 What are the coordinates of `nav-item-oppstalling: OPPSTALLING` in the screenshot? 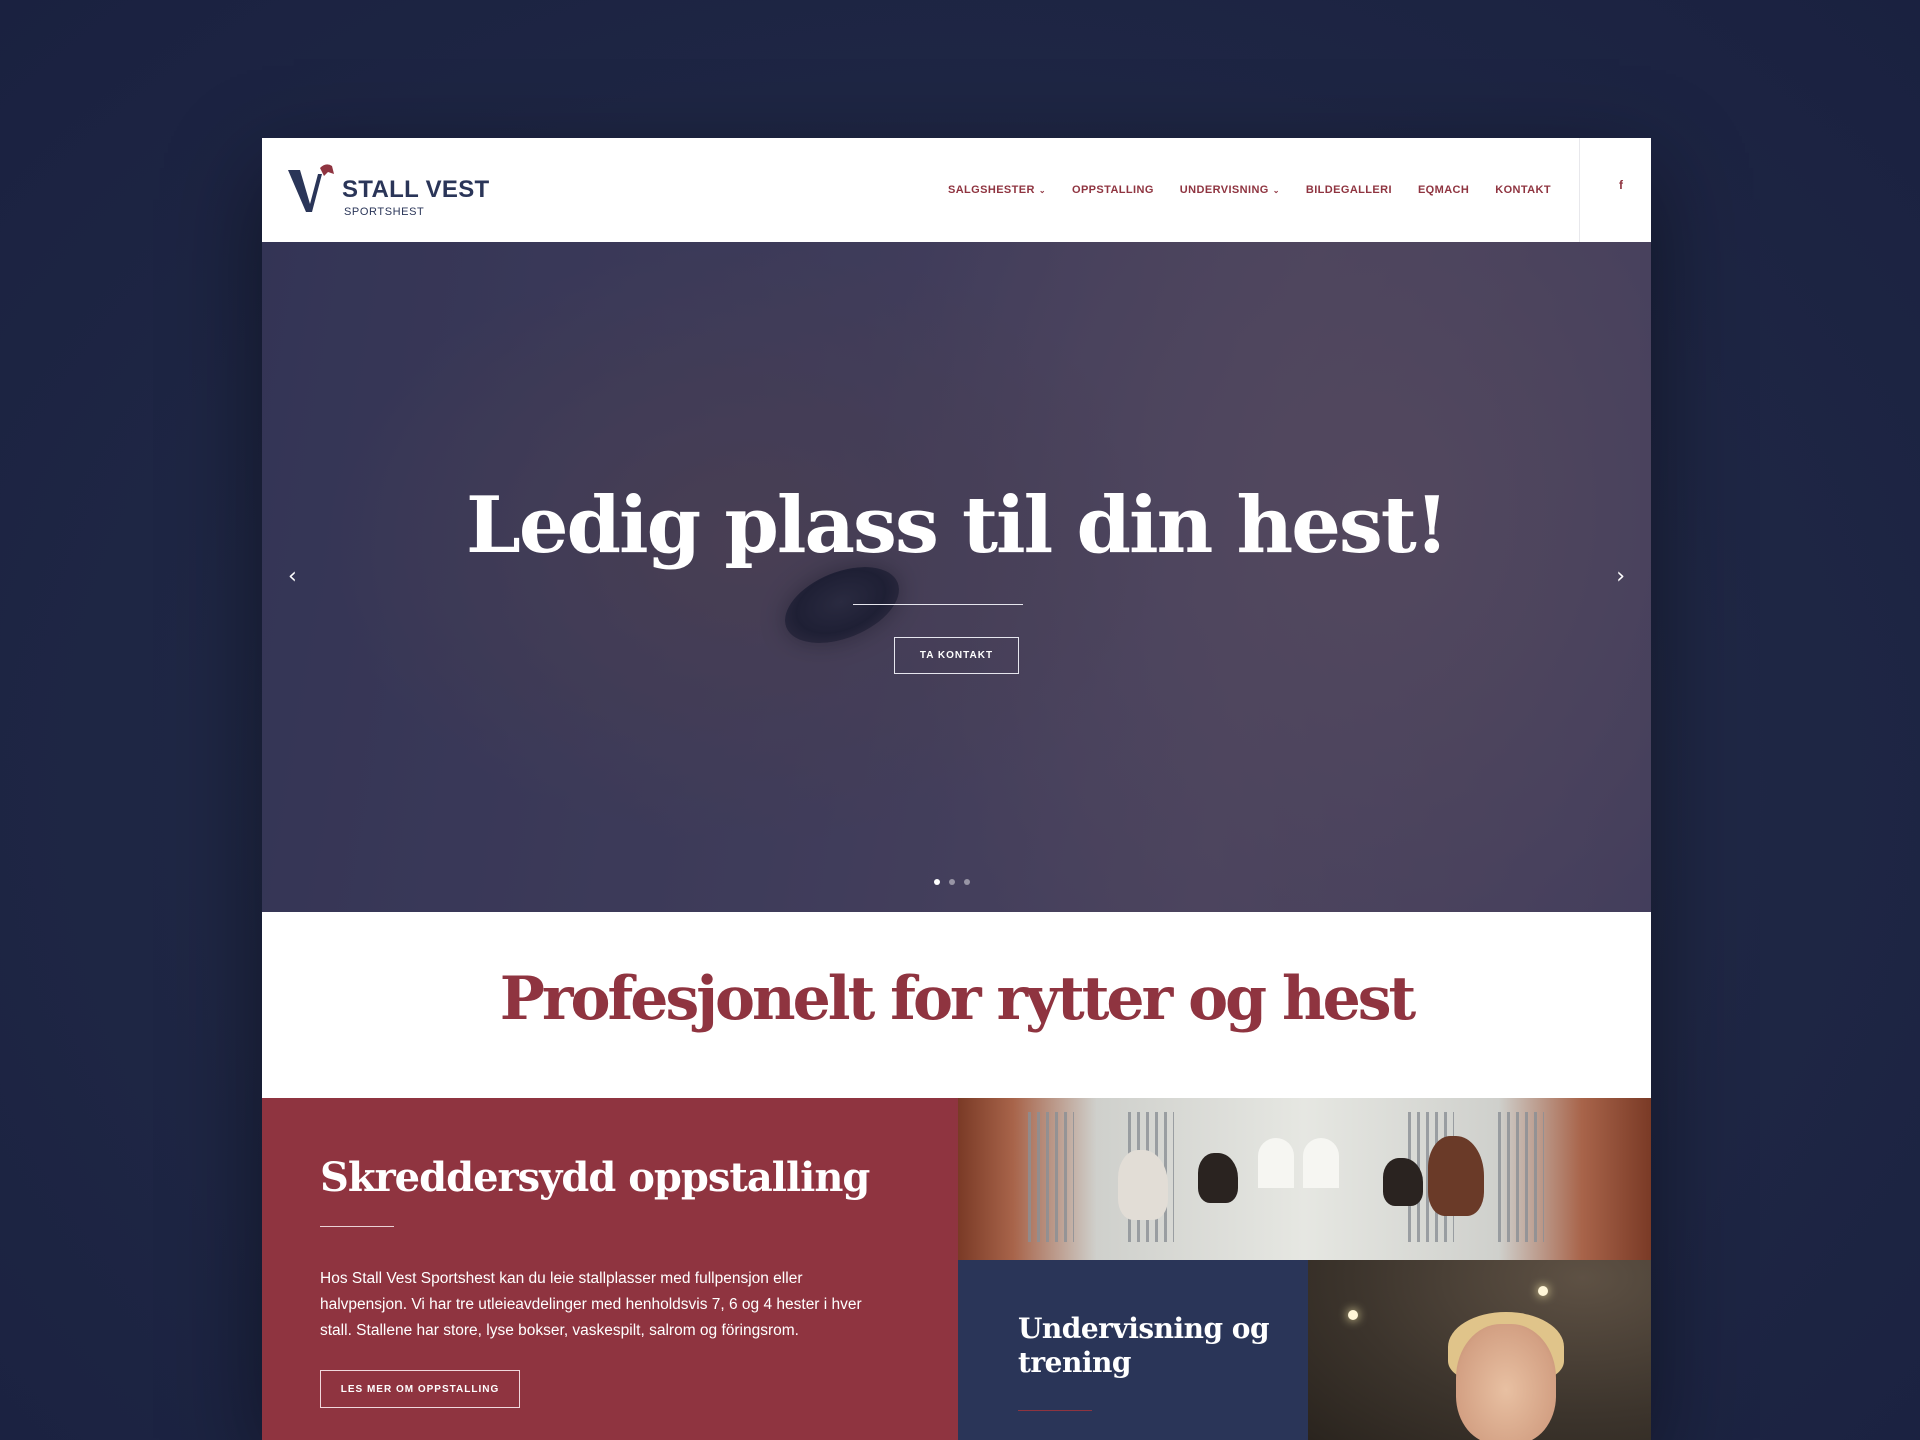 It's located at (1113, 190).